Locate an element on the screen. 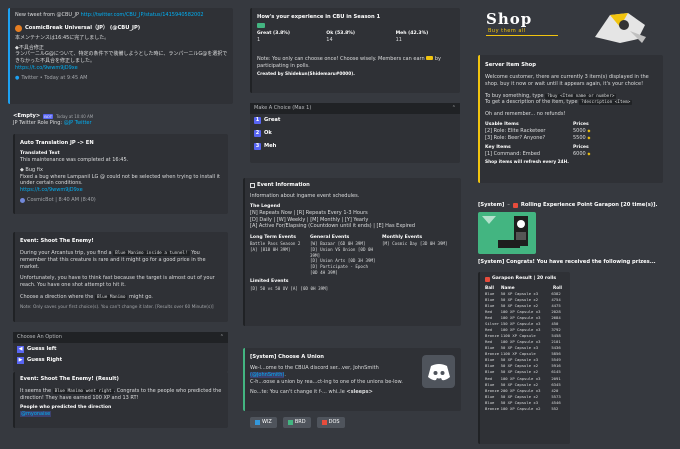 Image resolution: width=680 pixels, height=449 pixels. ping-prefix: JP Twitter Role Ping: is located at coordinates (38, 123).